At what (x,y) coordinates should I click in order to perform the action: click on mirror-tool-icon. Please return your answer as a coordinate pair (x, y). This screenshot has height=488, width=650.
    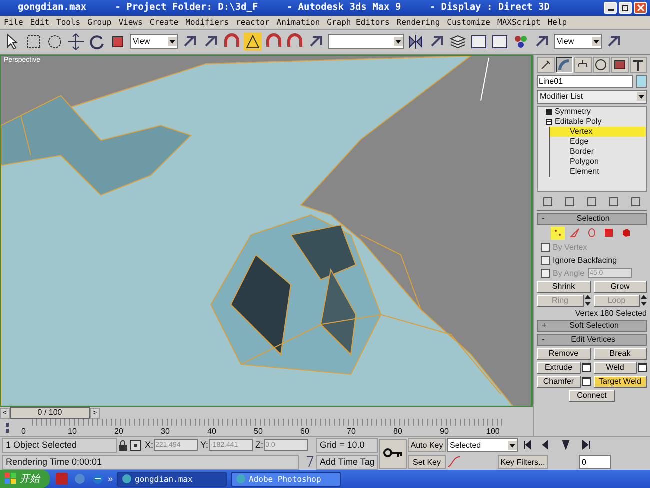
    Looking at the image, I should click on (416, 41).